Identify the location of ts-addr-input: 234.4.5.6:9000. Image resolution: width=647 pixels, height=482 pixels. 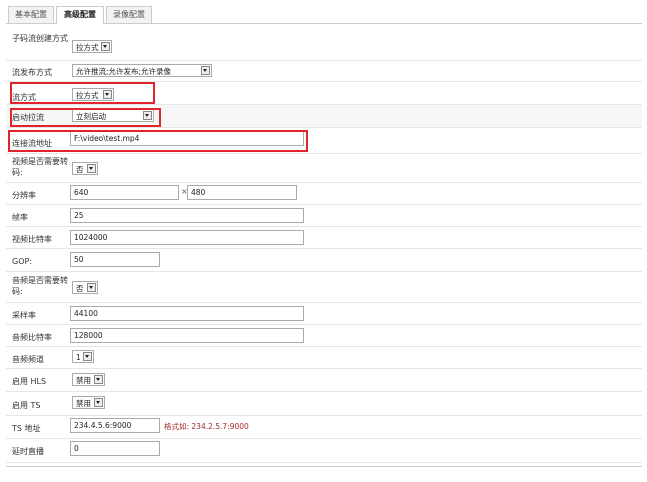
(115, 425).